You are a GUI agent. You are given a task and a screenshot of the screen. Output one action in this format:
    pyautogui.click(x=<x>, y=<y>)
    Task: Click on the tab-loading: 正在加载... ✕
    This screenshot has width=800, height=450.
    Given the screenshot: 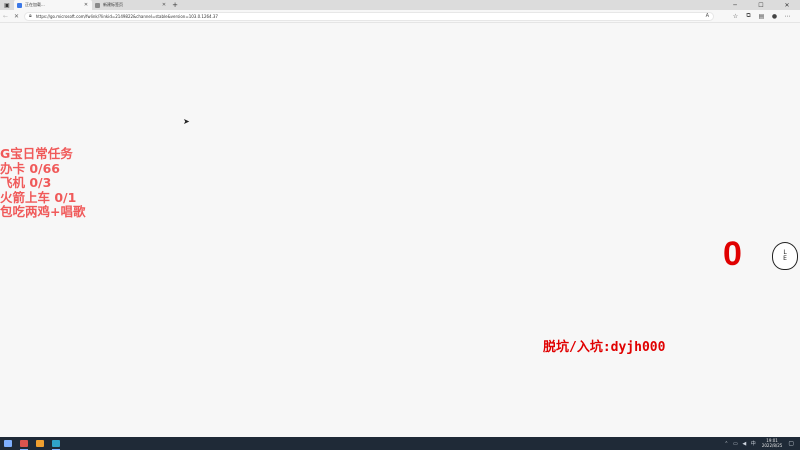 What is the action you would take?
    pyautogui.click(x=53, y=5)
    